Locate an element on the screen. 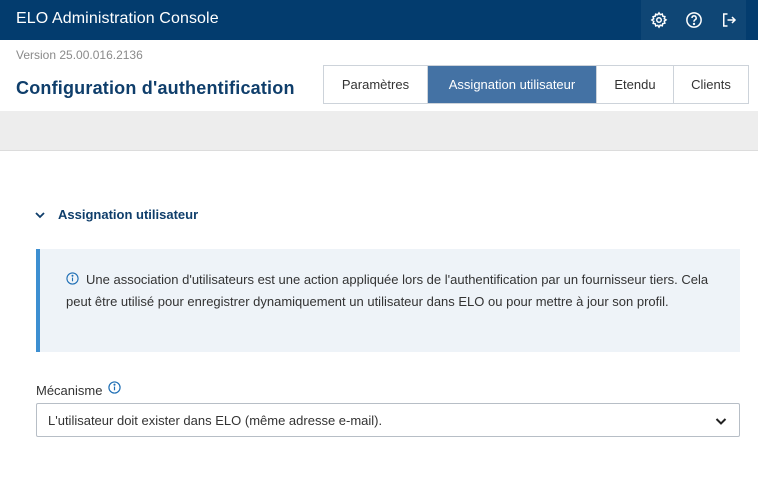 The width and height of the screenshot is (758, 499). section-title: Assignation utilisateur is located at coordinates (128, 214).